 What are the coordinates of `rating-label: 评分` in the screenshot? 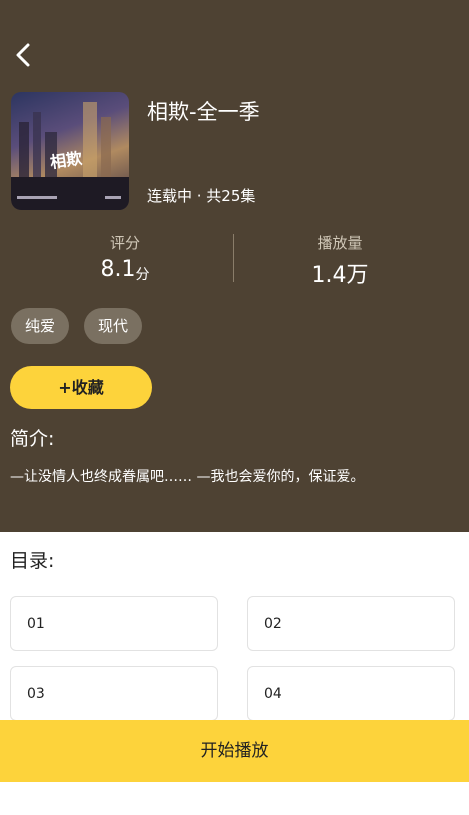 It's located at (124, 243).